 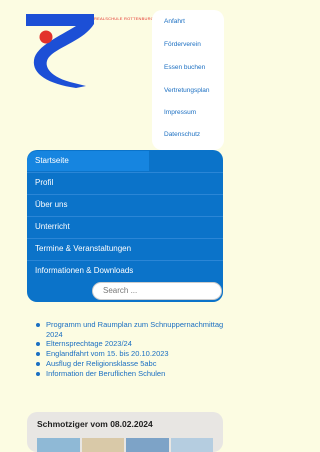 I want to click on nav-item-profil: Profil, so click(x=125, y=183).